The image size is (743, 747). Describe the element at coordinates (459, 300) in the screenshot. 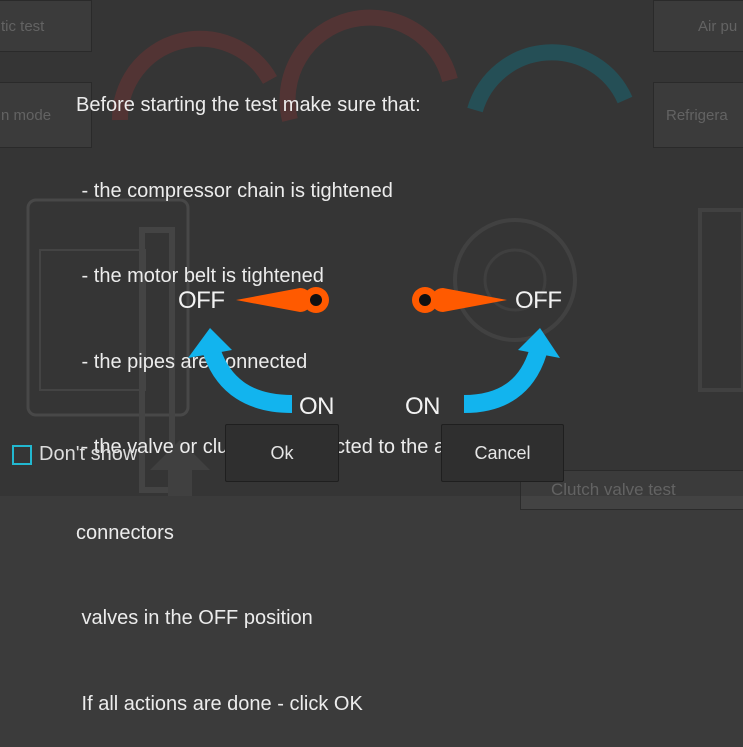

I see `right-valve-lever-icon` at that location.